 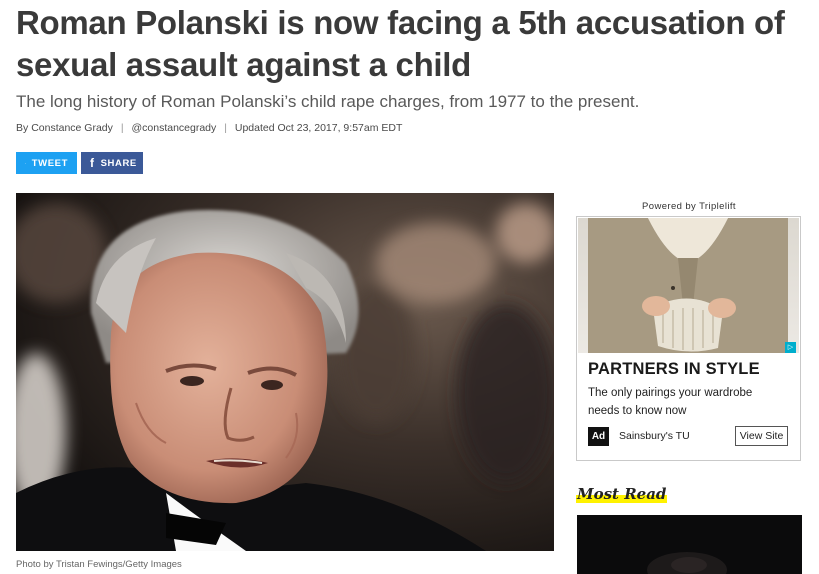 I want to click on updated-timestamp: Updated Oct 23, 2017, 9:57am EDT, so click(x=318, y=128).